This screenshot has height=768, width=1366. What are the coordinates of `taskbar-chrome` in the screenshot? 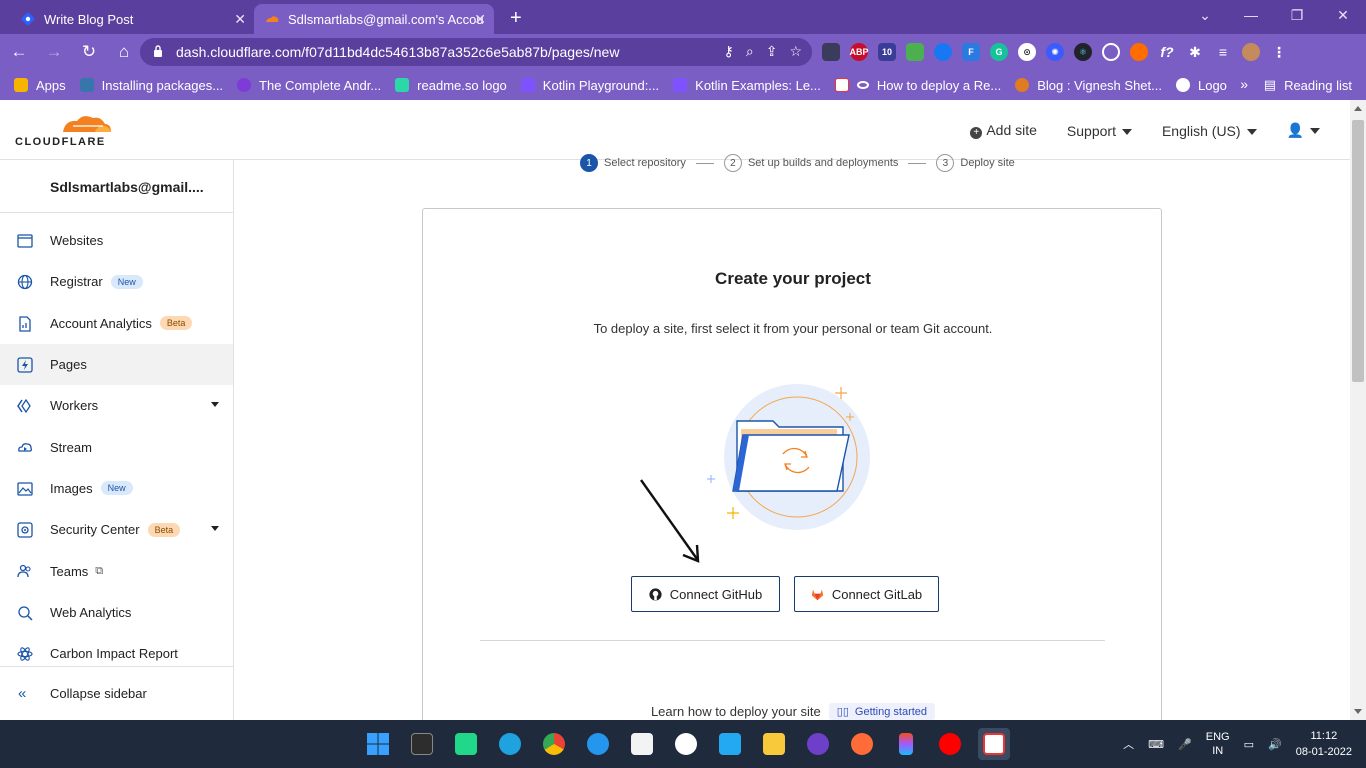 It's located at (554, 744).